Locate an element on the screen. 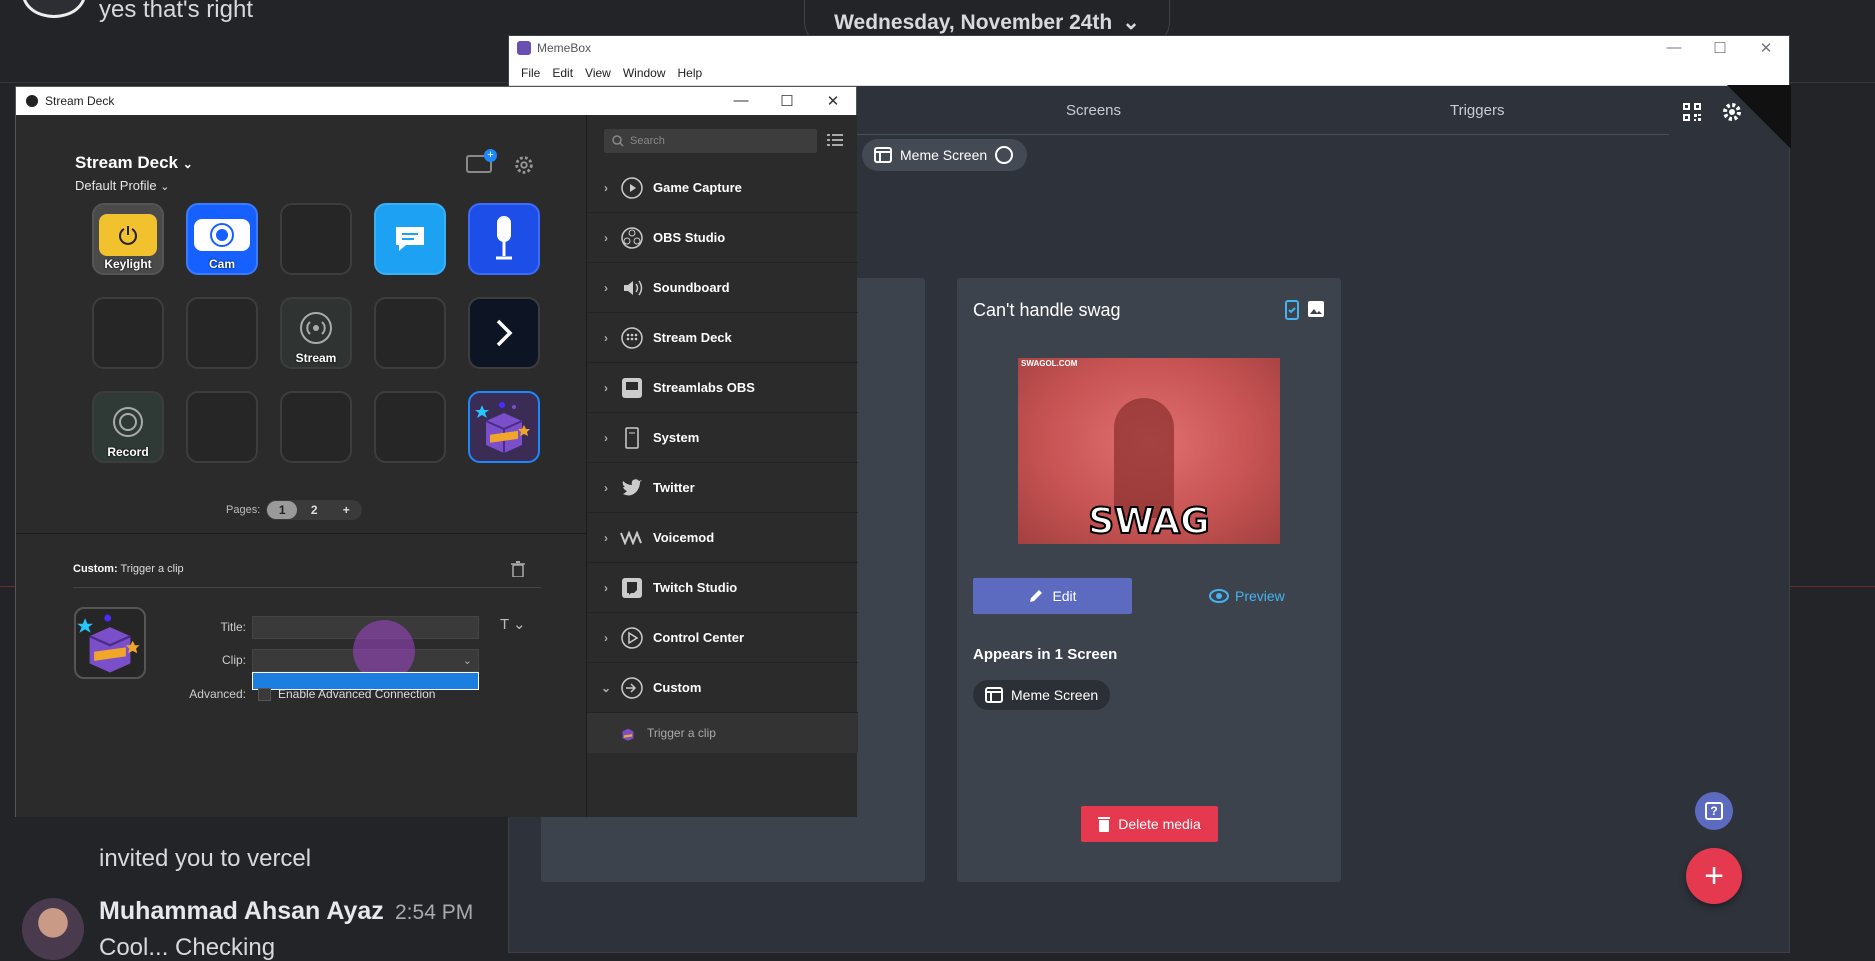  category-label: Control Center is located at coordinates (698, 637).